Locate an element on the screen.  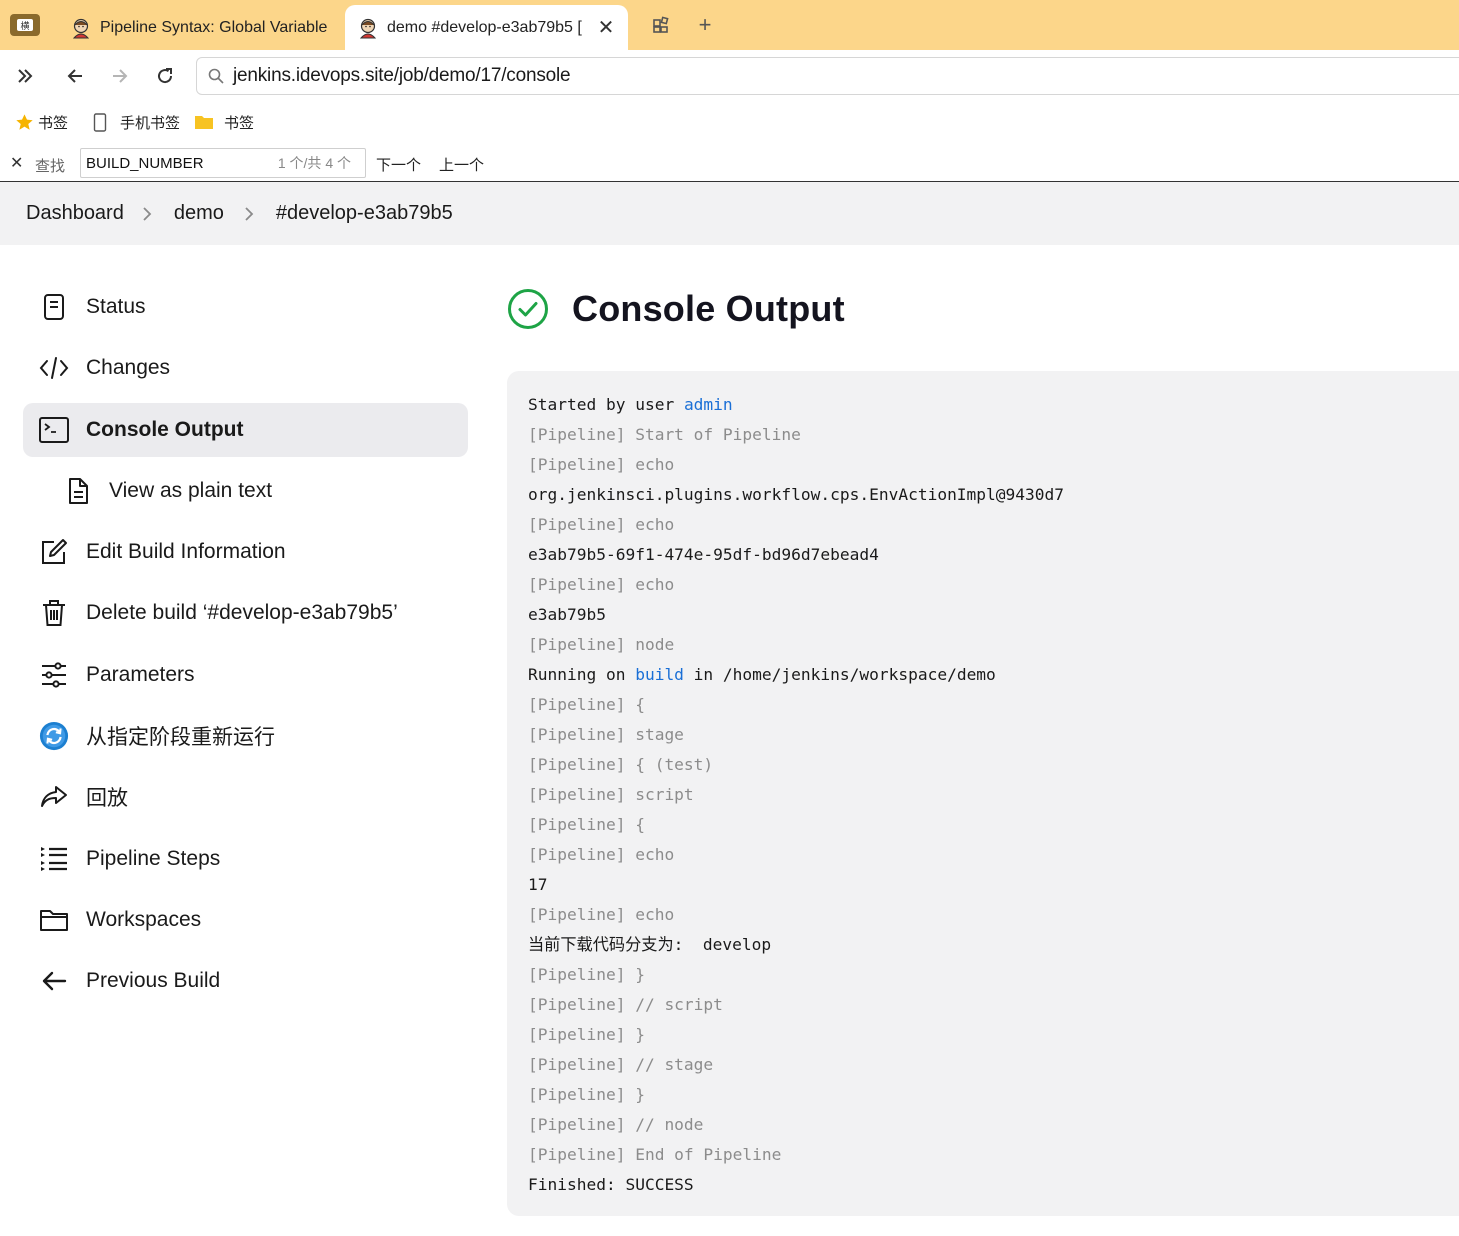
sidebar-item-status: Status is located at coordinates (245, 307).